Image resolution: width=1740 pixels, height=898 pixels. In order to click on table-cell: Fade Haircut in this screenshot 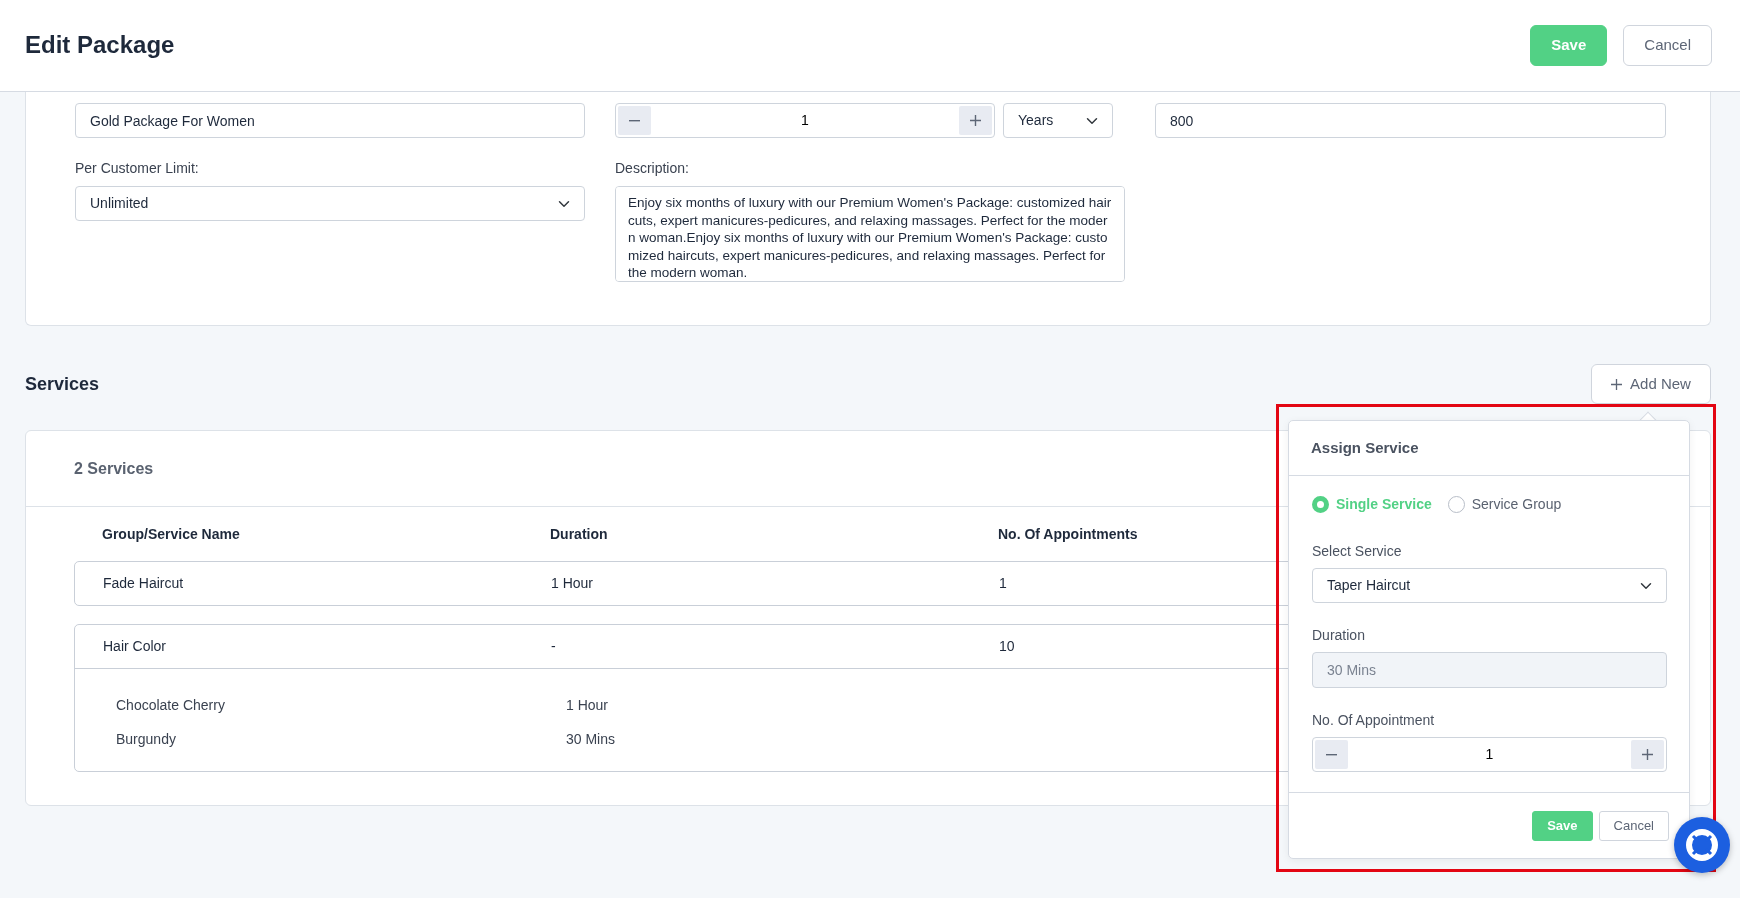, I will do `click(143, 583)`.